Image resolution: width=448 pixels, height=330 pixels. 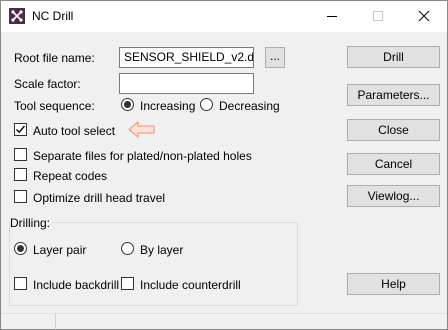 I want to click on checkmark-icon, so click(x=21, y=129).